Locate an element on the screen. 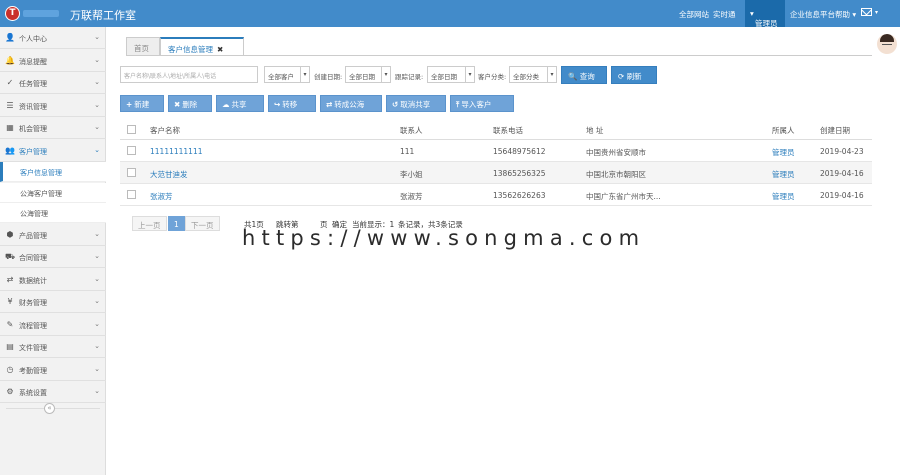 Image resolution: width=900 pixels, height=475 pixels. new-button: + 新建 is located at coordinates (142, 103).